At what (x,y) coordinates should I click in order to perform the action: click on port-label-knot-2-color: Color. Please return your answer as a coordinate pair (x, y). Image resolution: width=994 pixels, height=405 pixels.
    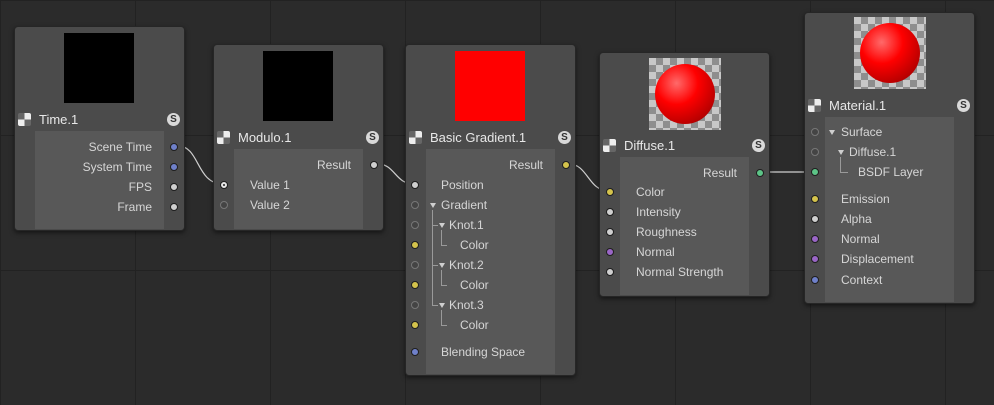
    Looking at the image, I should click on (474, 285).